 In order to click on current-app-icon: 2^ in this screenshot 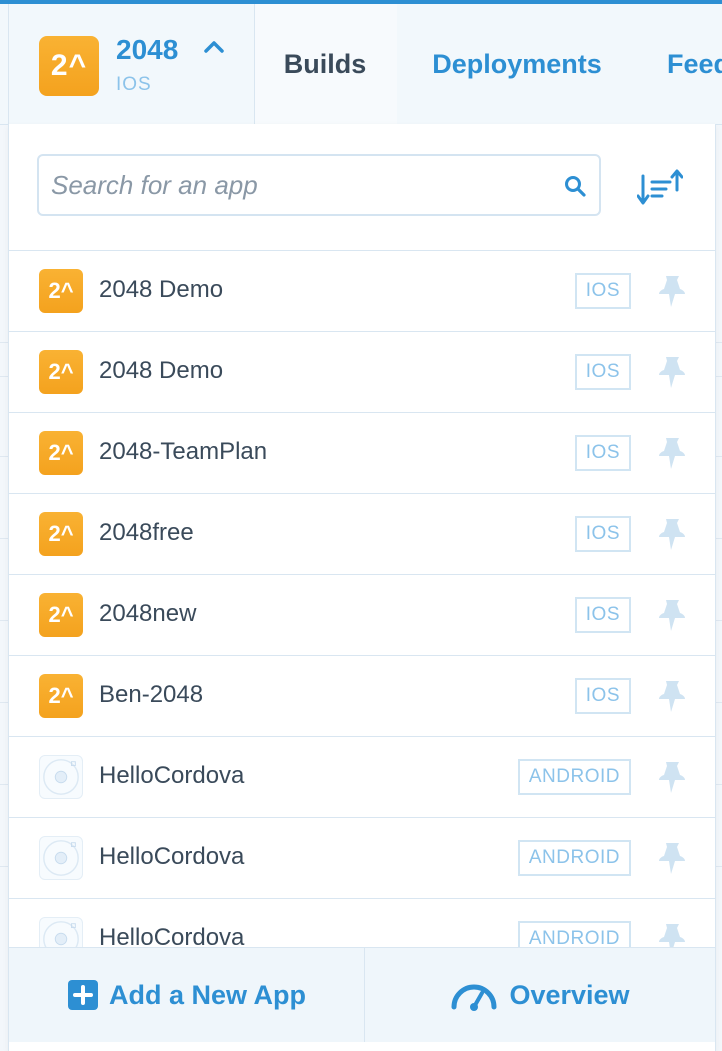, I will do `click(69, 66)`.